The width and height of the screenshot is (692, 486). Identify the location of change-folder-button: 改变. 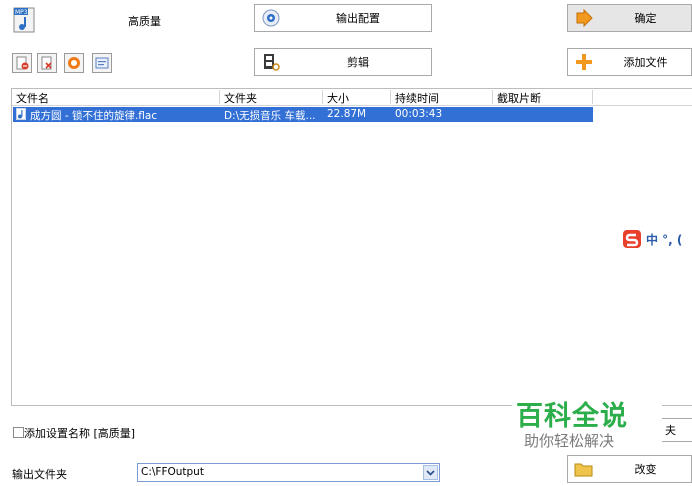
(629, 469).